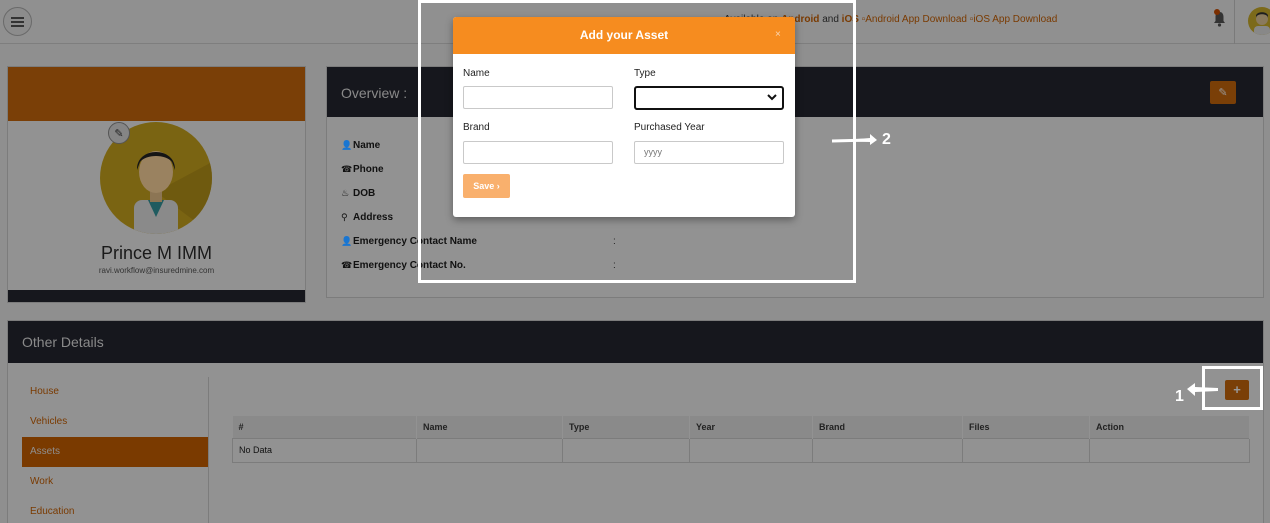  What do you see at coordinates (156, 253) in the screenshot?
I see `profile-name: Prince M IMM` at bounding box center [156, 253].